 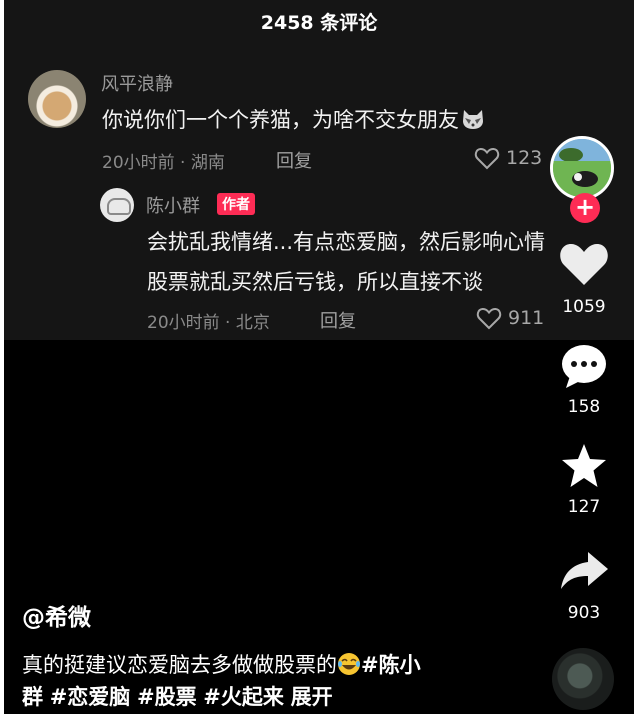 What do you see at coordinates (526, 318) in the screenshot?
I see `author-reply-like-count: 911` at bounding box center [526, 318].